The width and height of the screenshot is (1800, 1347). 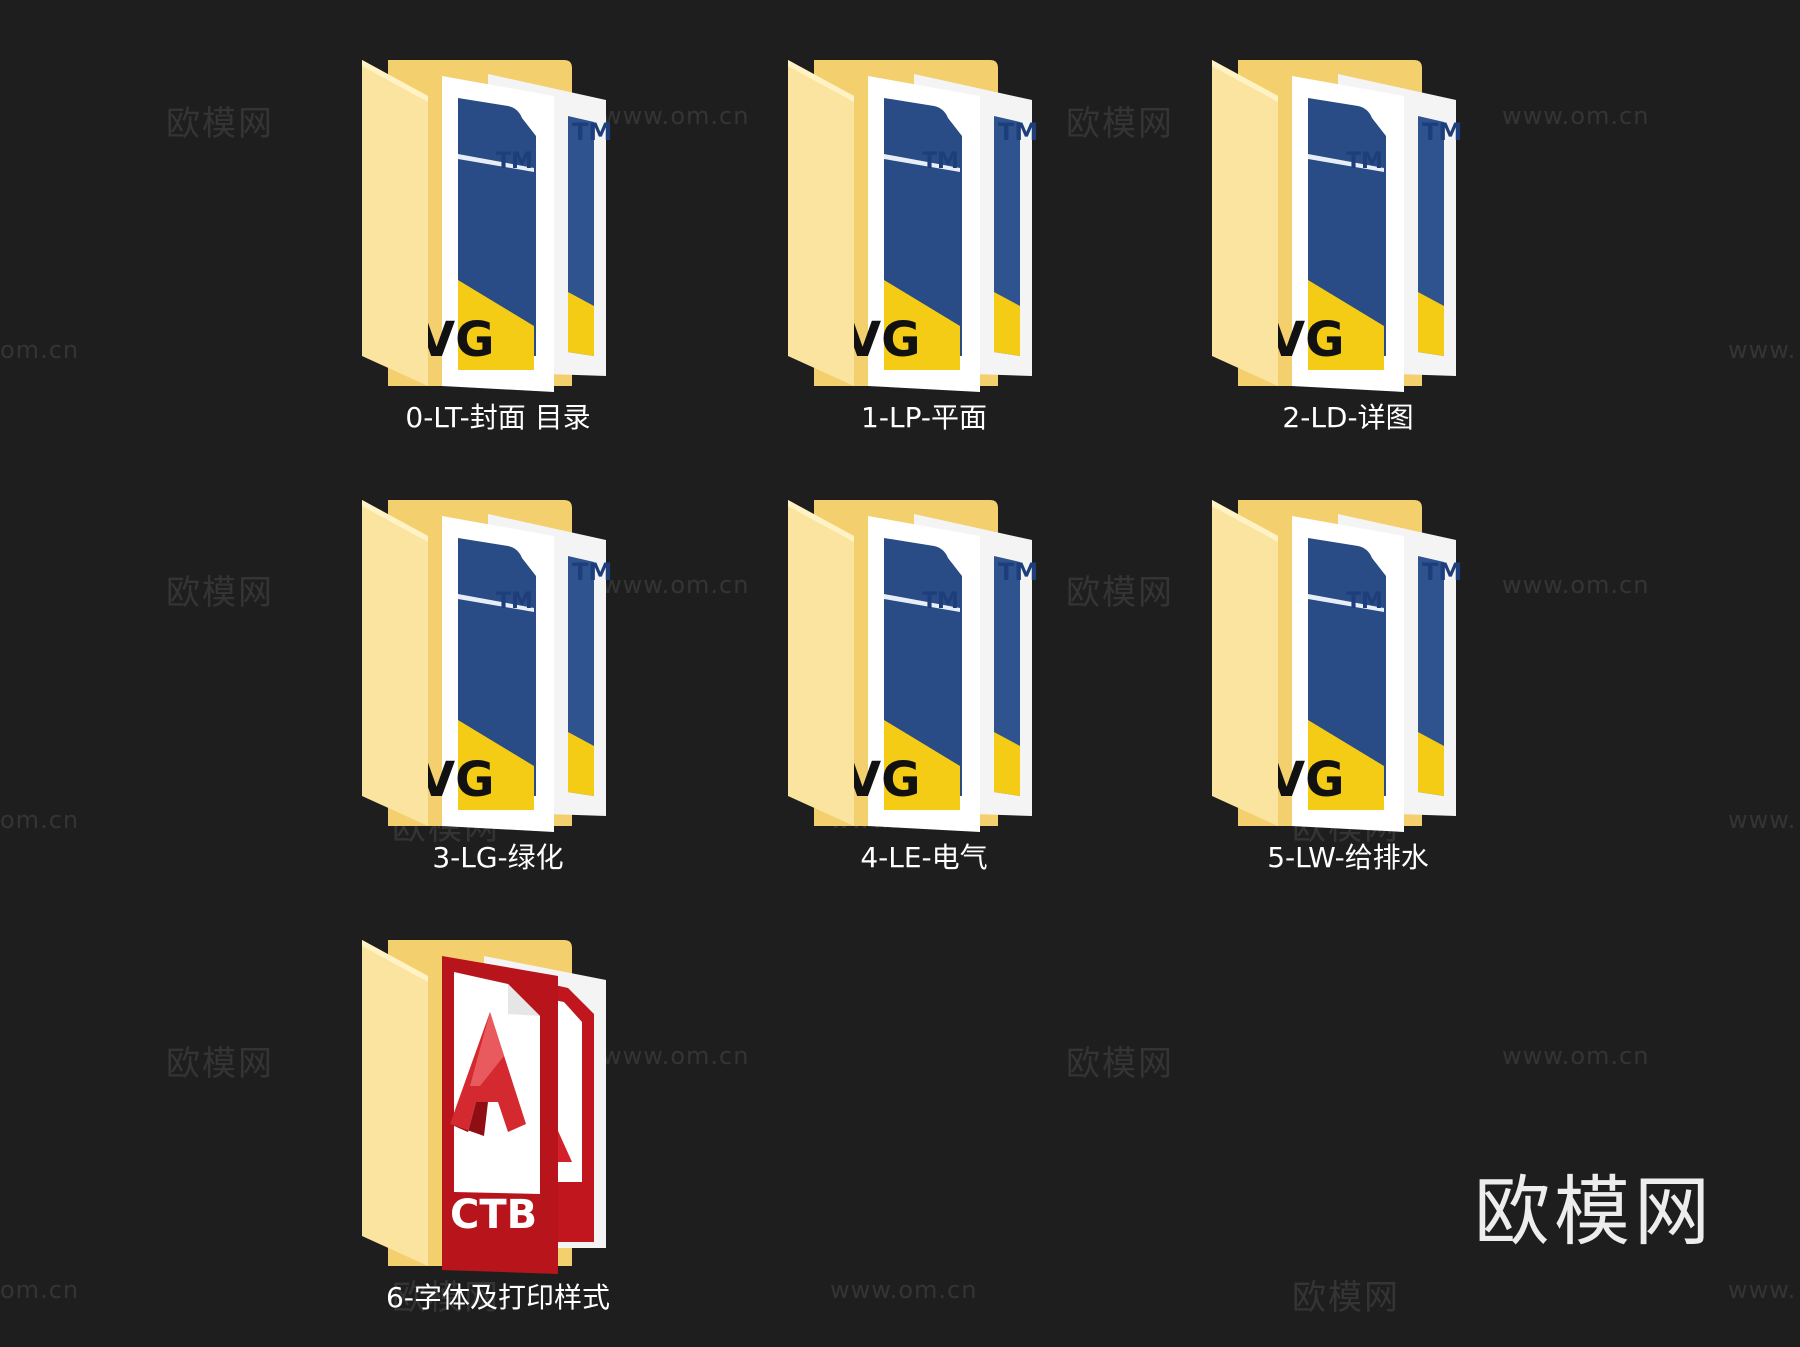 What do you see at coordinates (493, 1215) in the screenshot?
I see `ctb-text: CTB` at bounding box center [493, 1215].